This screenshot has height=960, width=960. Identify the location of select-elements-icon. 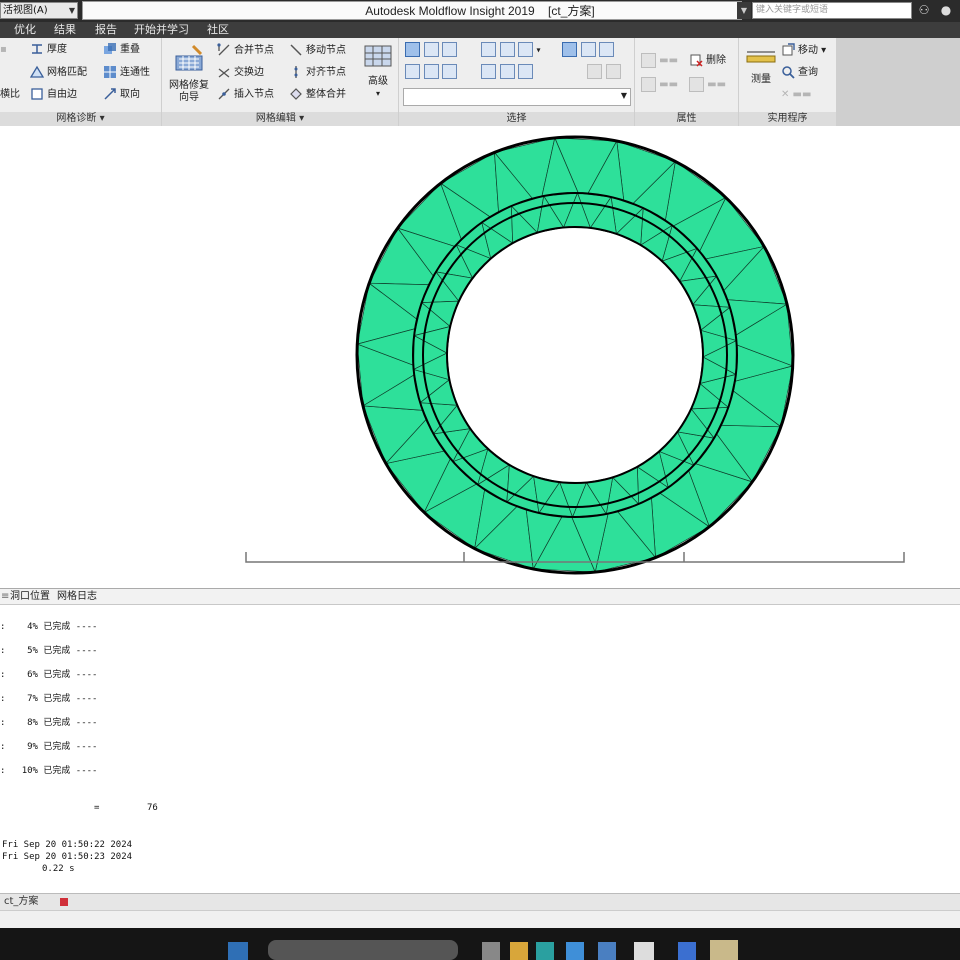
(449, 71).